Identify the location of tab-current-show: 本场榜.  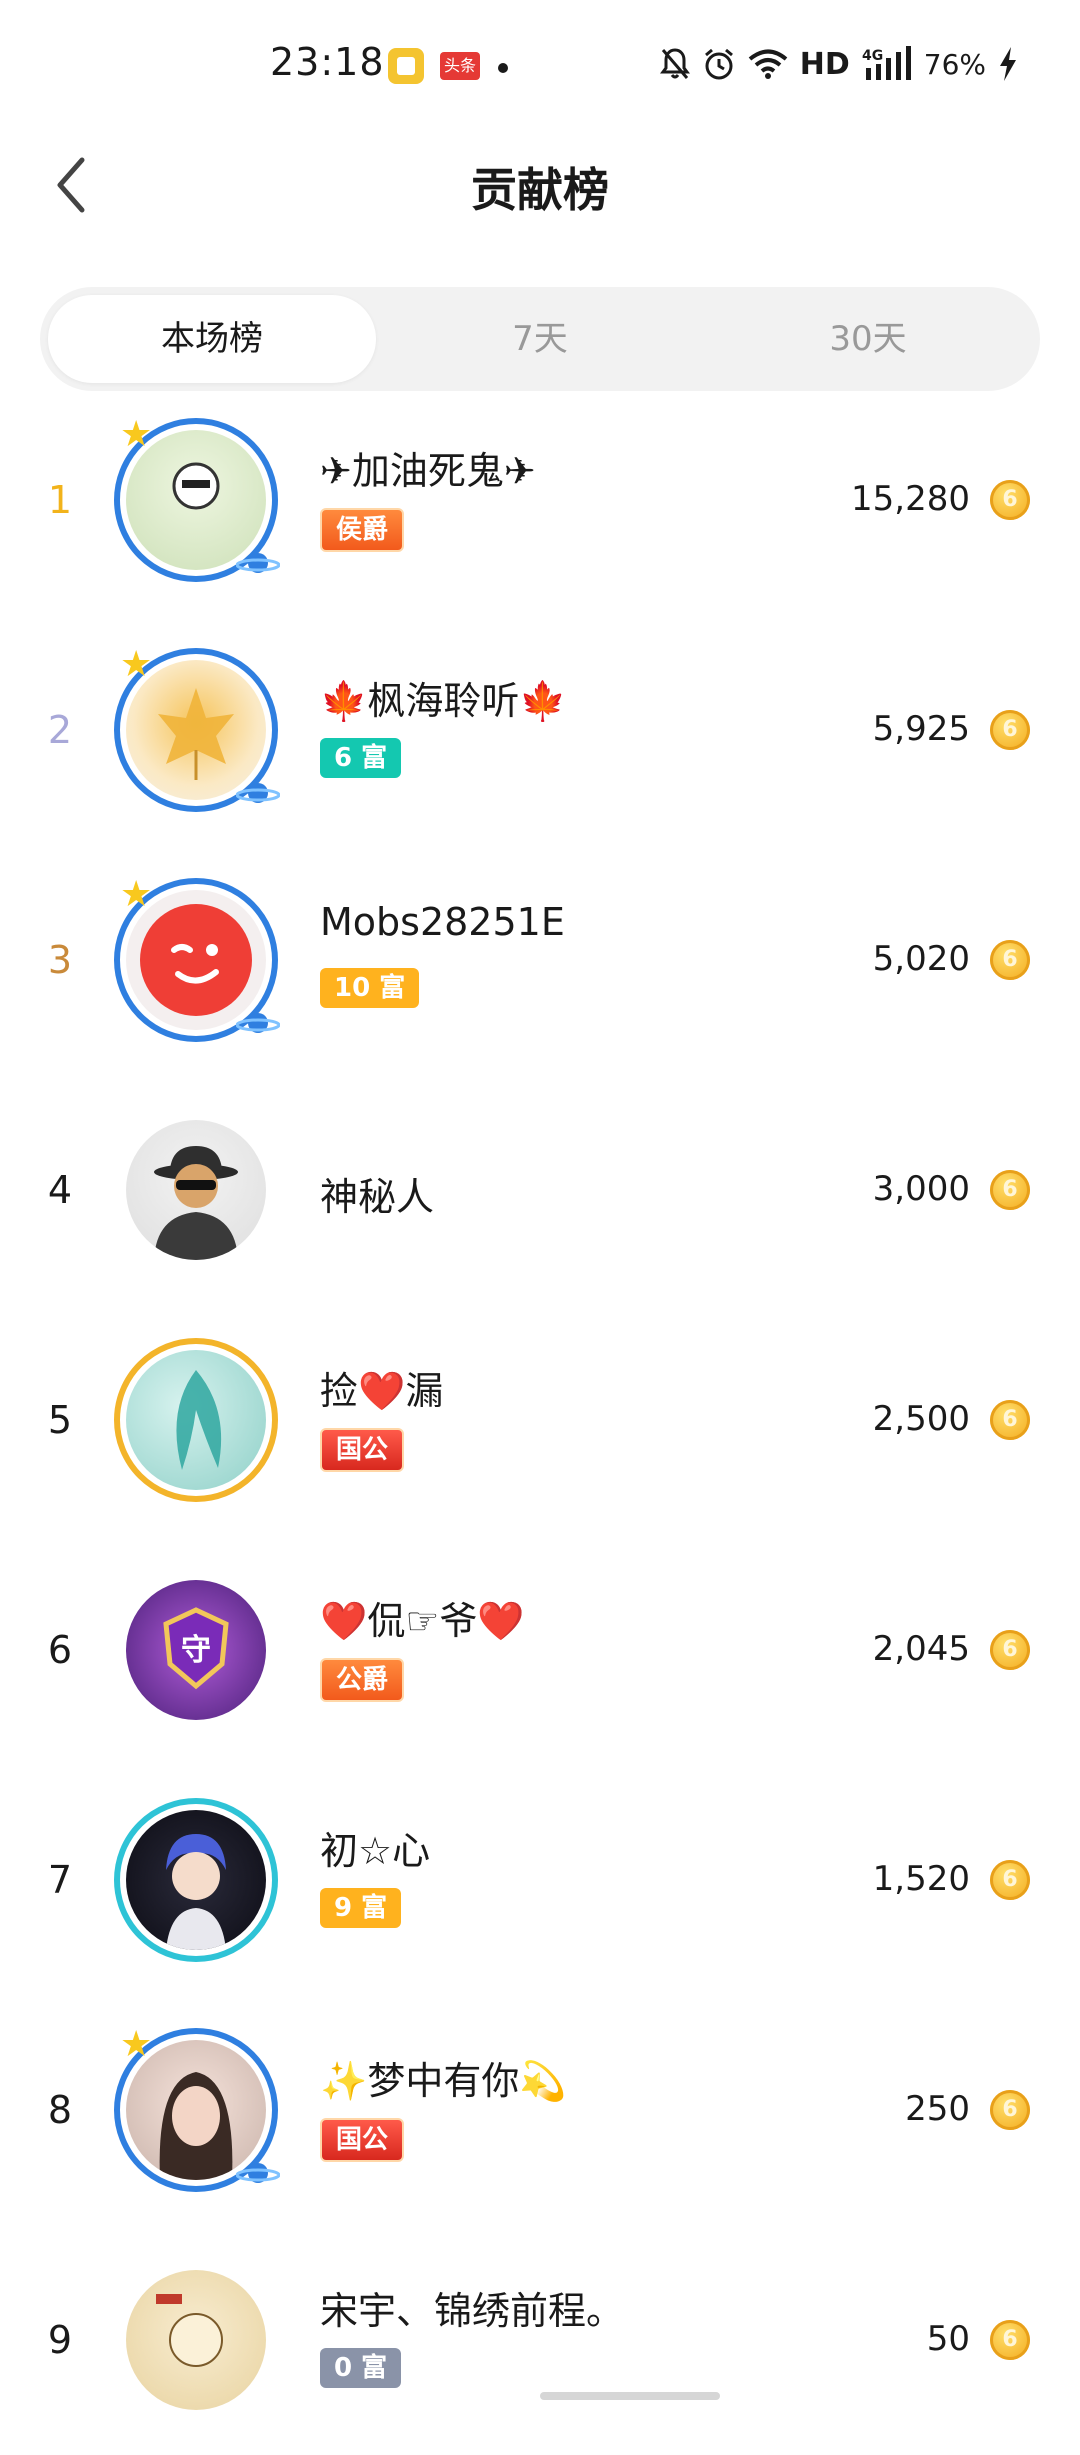
(212, 339).